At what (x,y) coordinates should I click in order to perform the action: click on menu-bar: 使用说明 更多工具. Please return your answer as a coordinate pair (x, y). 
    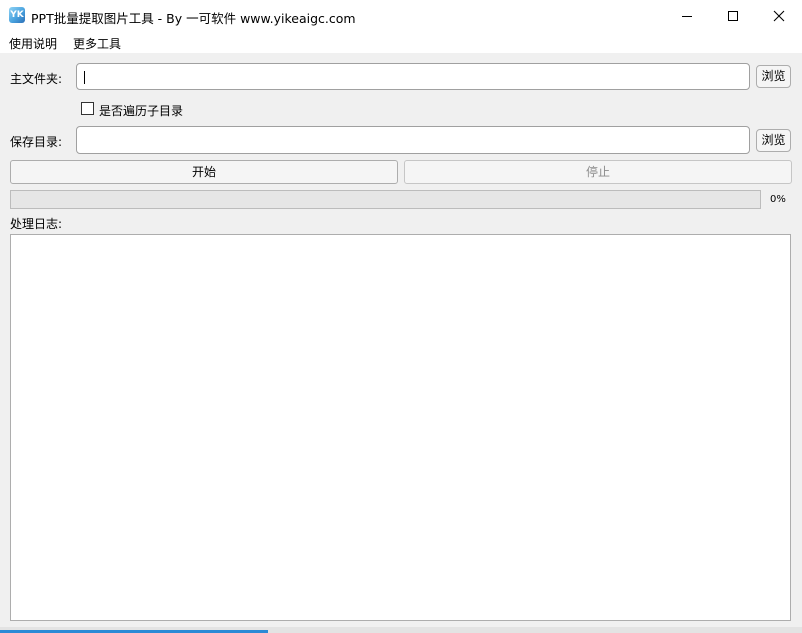
    Looking at the image, I should click on (401, 42).